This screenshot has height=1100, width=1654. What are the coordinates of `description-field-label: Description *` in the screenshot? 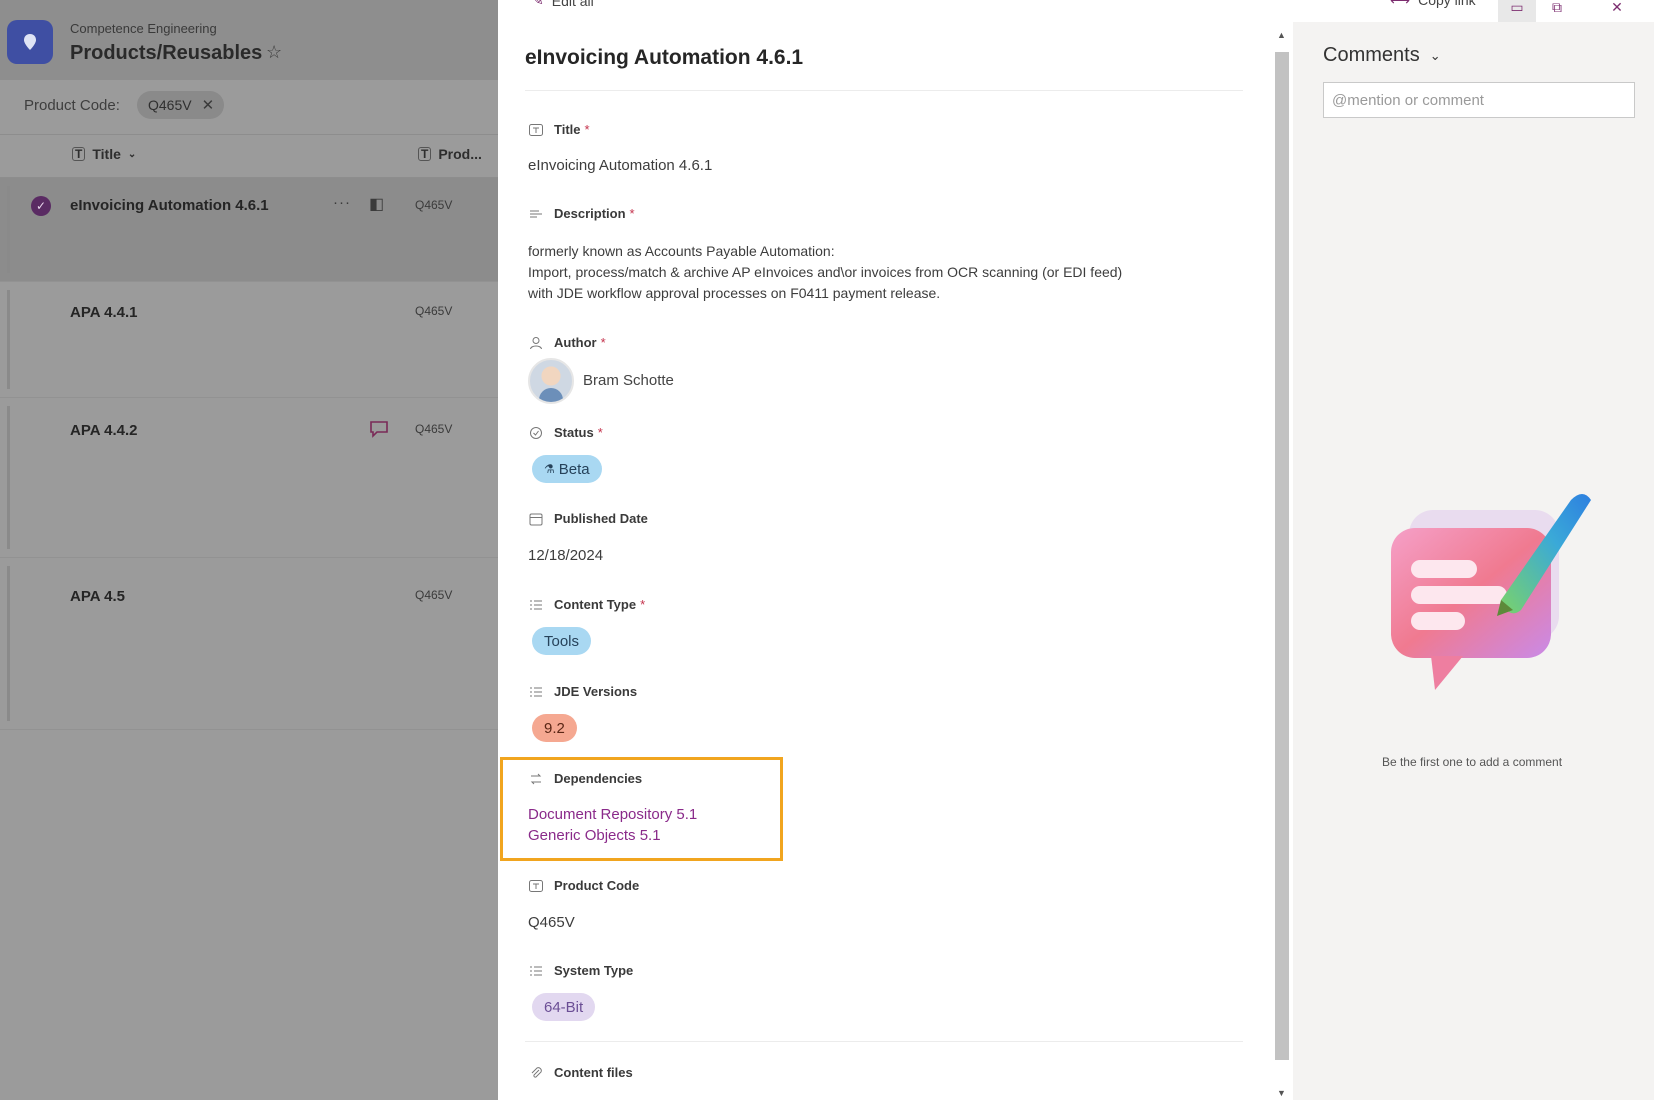 It's located at (581, 213).